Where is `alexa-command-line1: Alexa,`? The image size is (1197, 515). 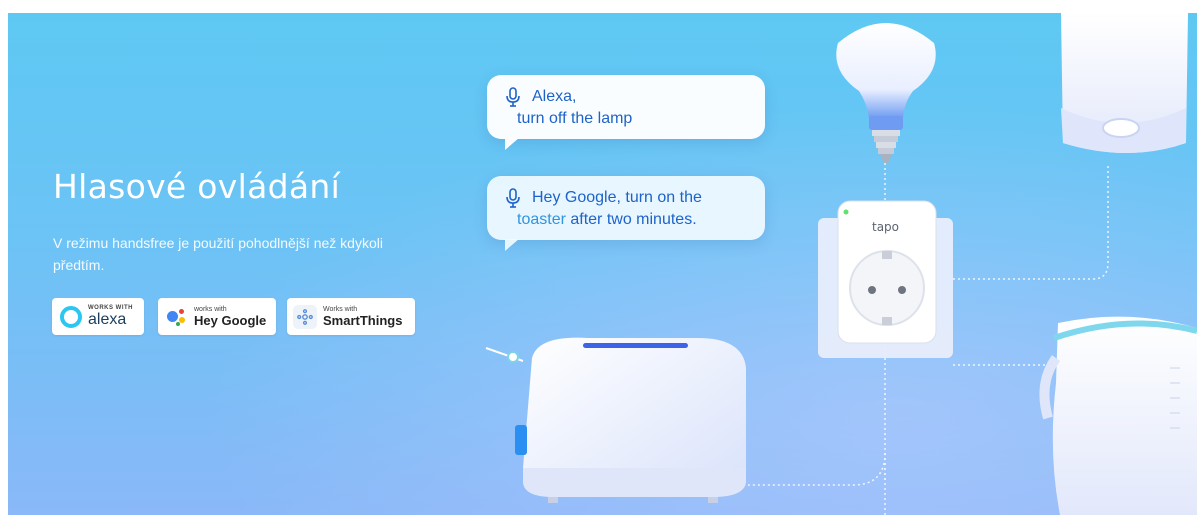 alexa-command-line1: Alexa, is located at coordinates (554, 96).